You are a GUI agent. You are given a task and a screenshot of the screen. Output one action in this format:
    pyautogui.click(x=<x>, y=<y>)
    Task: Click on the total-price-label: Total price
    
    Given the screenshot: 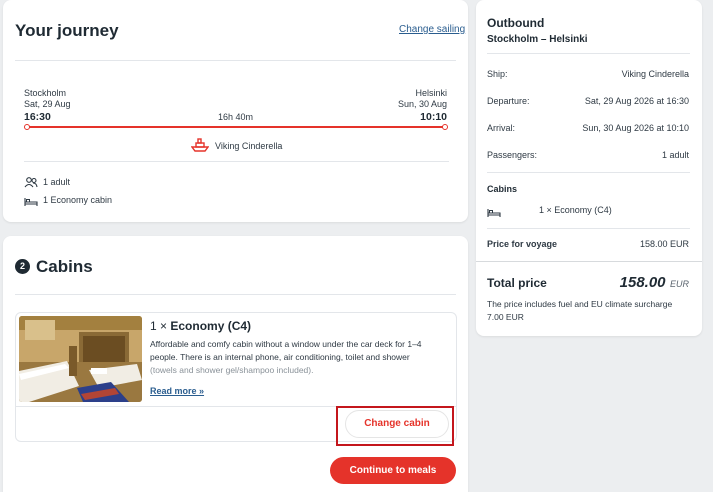 What is the action you would take?
    pyautogui.click(x=517, y=283)
    